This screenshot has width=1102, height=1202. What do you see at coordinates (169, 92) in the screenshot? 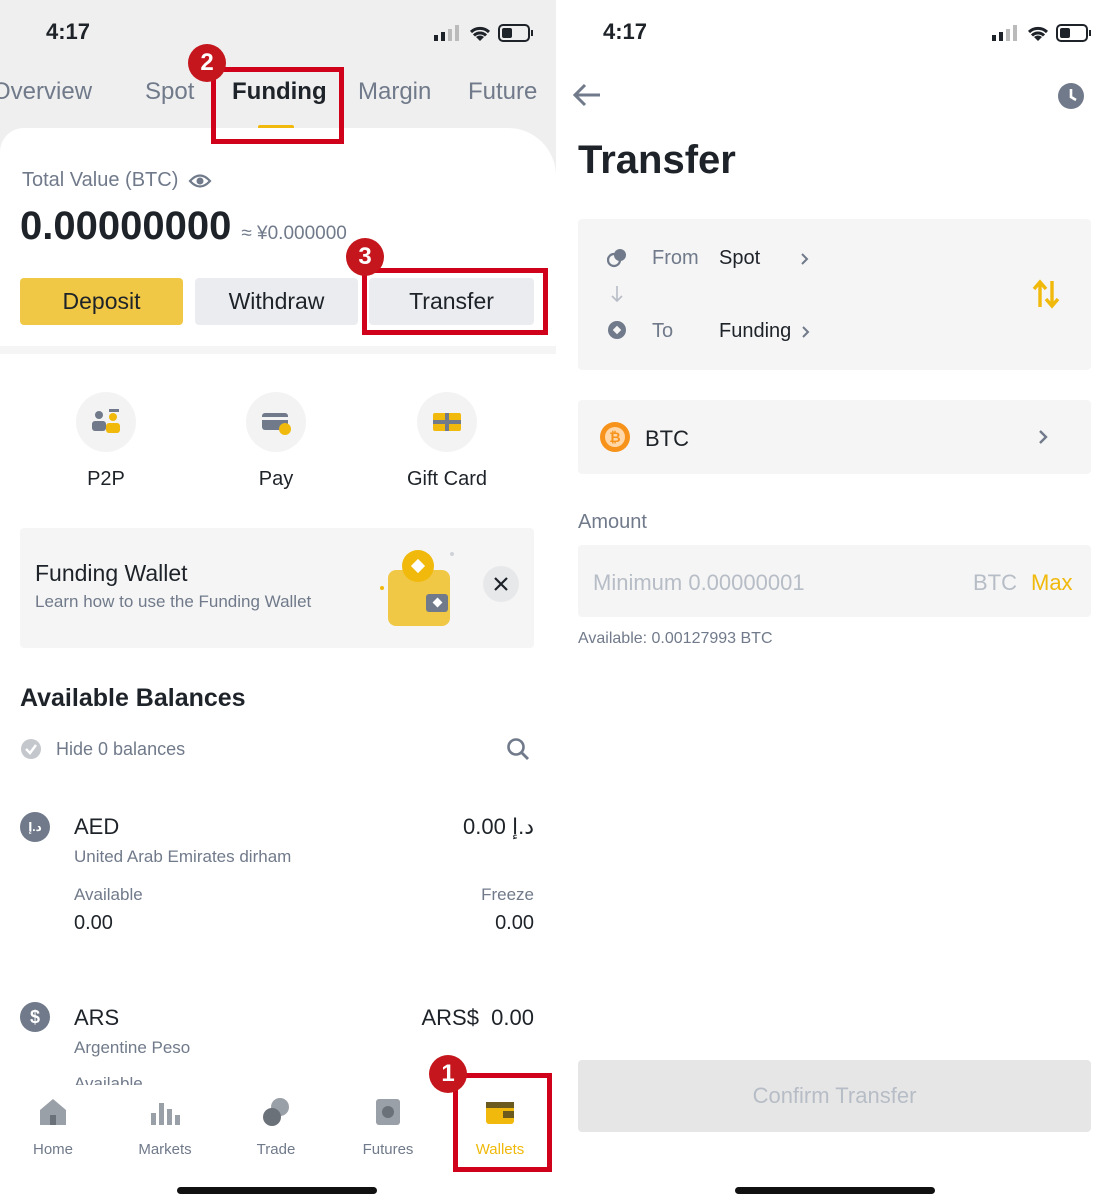
I see `tab-spot: Spot` at bounding box center [169, 92].